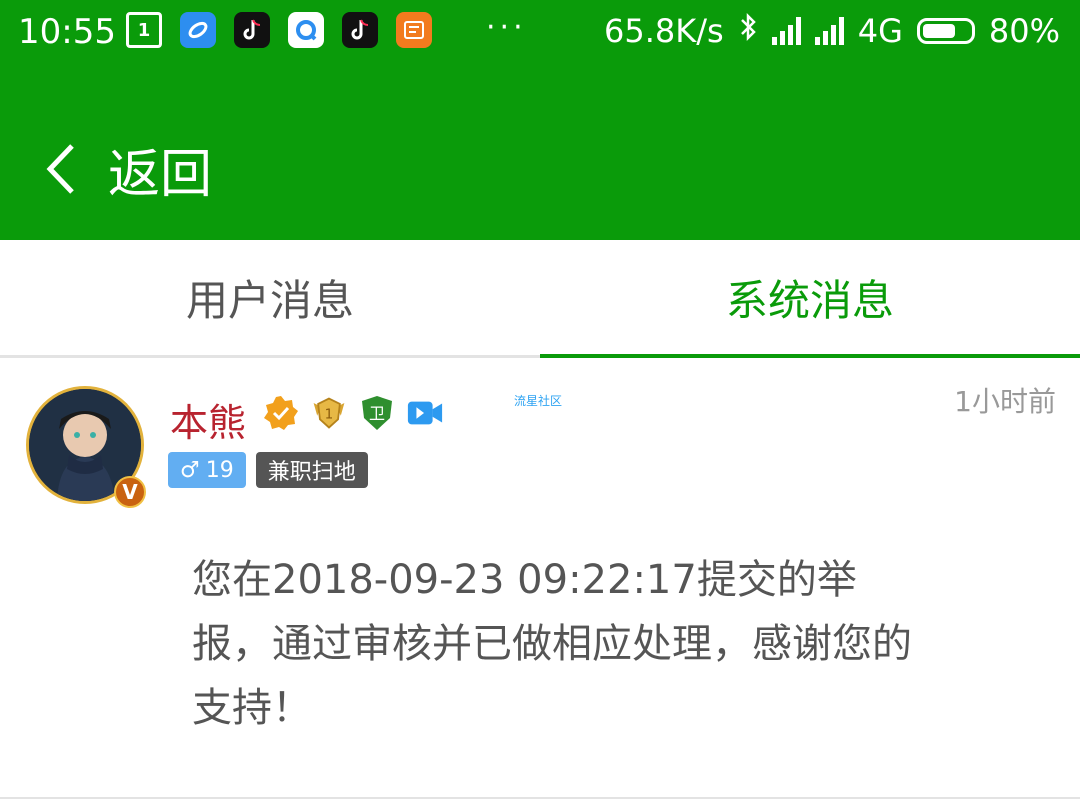  What do you see at coordinates (506, 27) in the screenshot?
I see `more-notifications-icon: ···` at bounding box center [506, 27].